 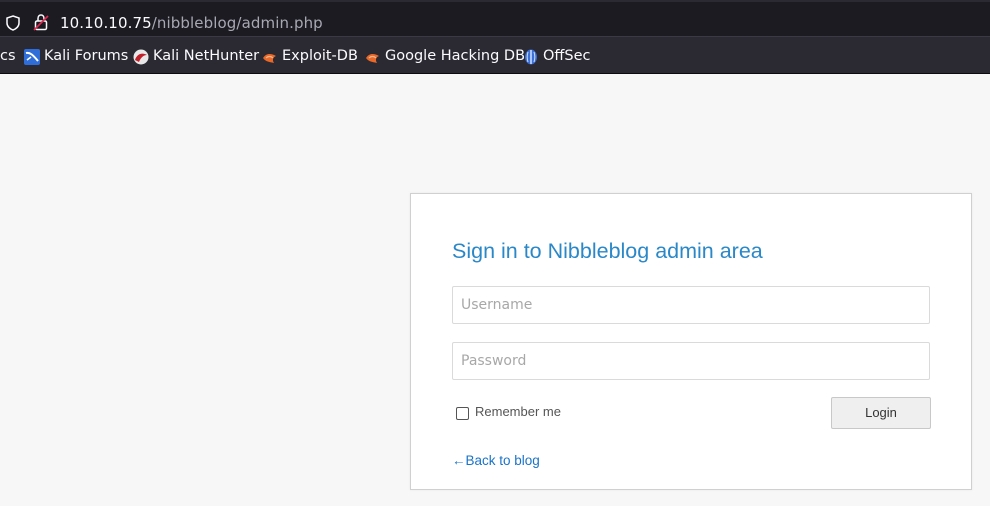 What do you see at coordinates (86, 56) in the screenshot?
I see `bookmark-kali-forums: Kali Forums` at bounding box center [86, 56].